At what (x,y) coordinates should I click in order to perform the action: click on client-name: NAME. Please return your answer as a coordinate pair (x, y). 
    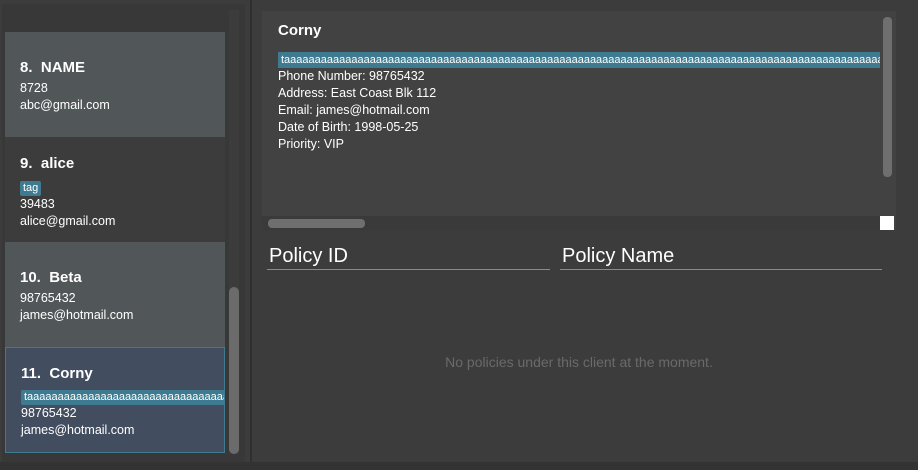
    Looking at the image, I should click on (63, 67).